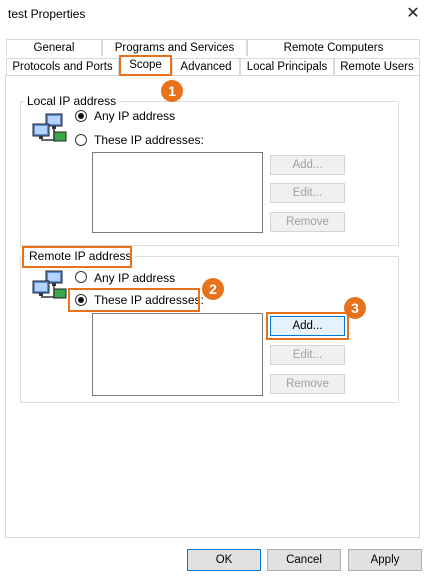  I want to click on tab-local-principals: Local Principals, so click(287, 66).